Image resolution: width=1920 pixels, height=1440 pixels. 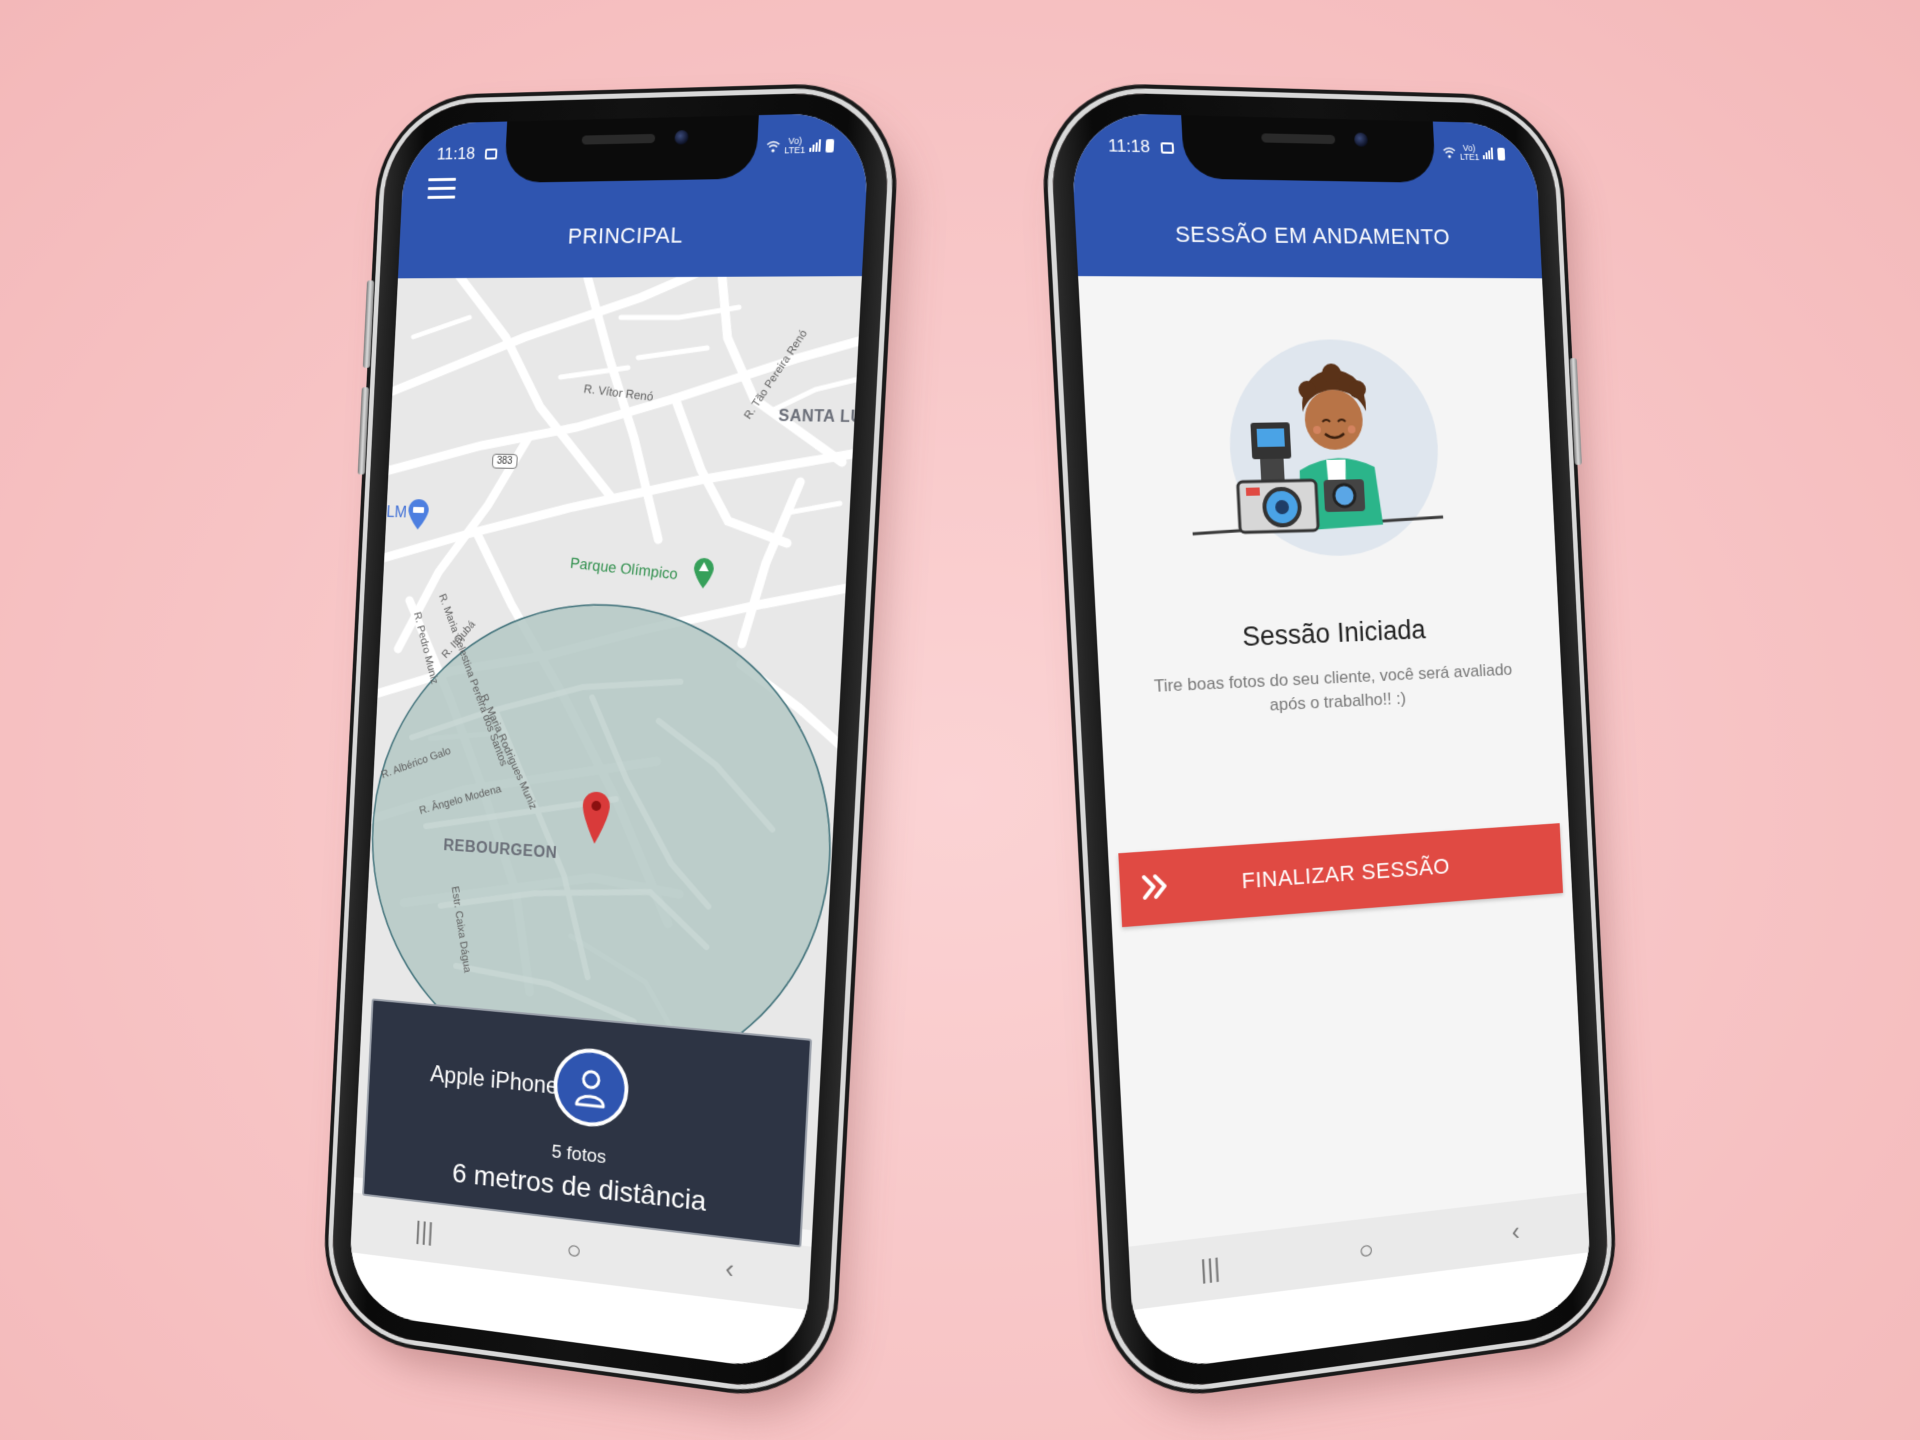 What do you see at coordinates (1575, 411) in the screenshot?
I see `power-button` at bounding box center [1575, 411].